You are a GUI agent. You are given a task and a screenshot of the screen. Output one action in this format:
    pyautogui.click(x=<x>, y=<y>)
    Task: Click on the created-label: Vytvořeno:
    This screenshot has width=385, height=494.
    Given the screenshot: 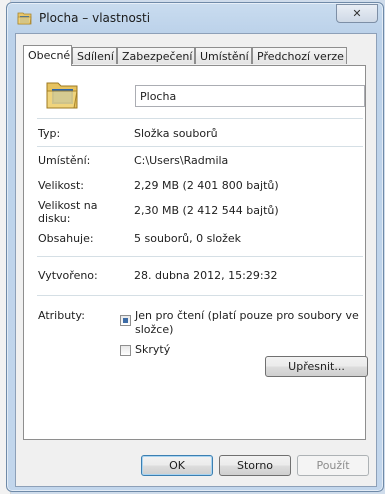 What is the action you would take?
    pyautogui.click(x=68, y=275)
    